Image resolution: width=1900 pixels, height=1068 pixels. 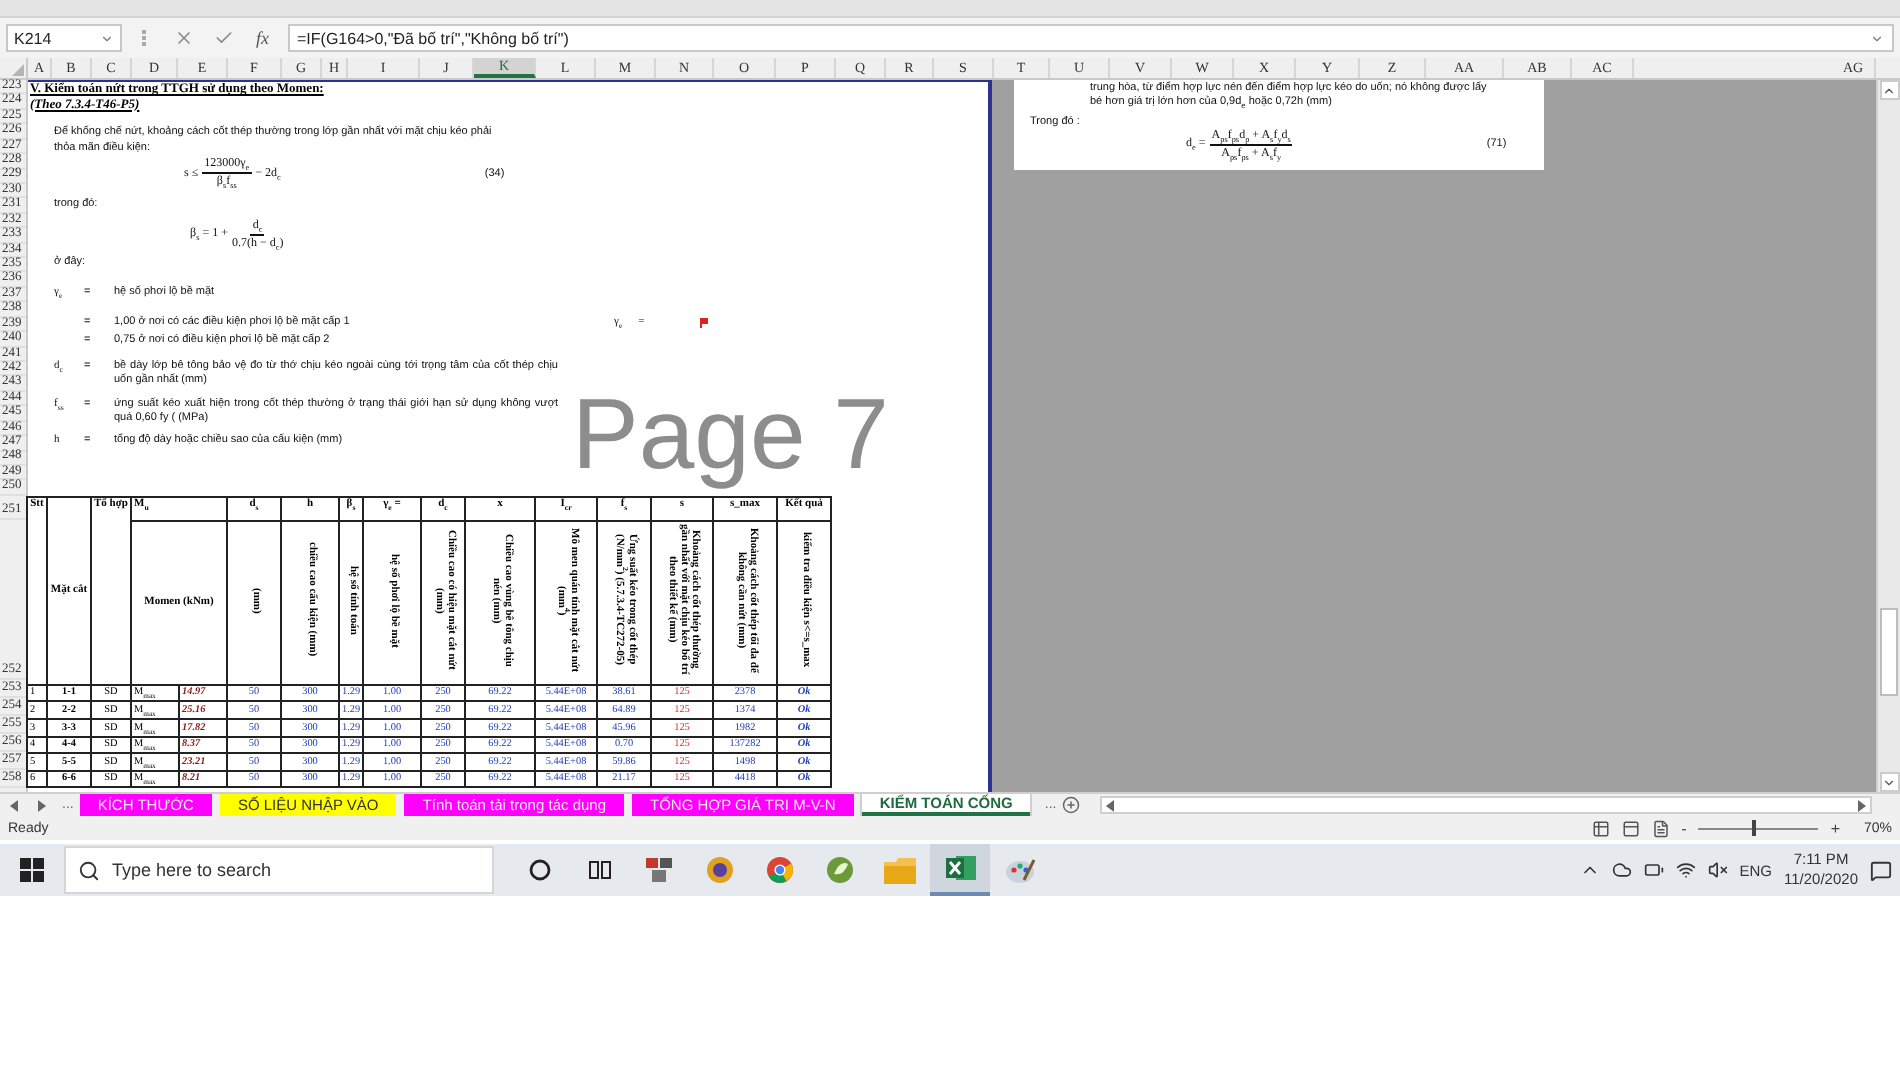 I want to click on previous-sheet-icon, so click(x=14, y=805).